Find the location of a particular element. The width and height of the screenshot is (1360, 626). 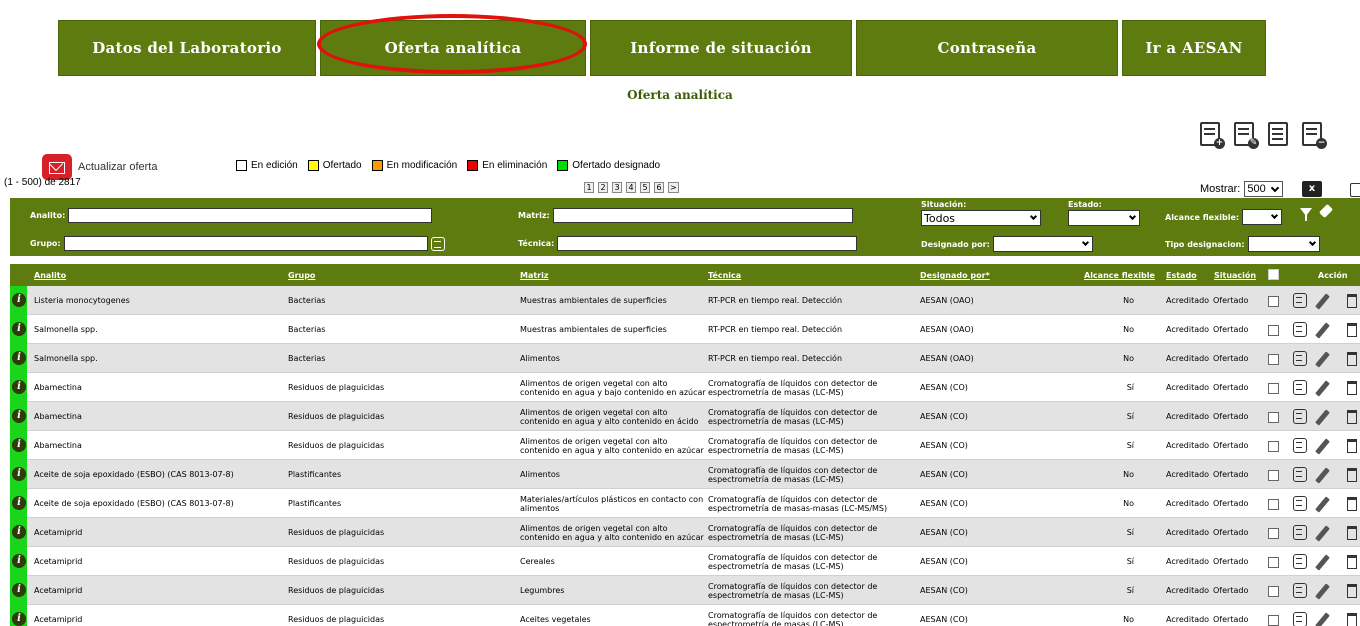

col-alcance: Alcance flexible is located at coordinates (1119, 275).